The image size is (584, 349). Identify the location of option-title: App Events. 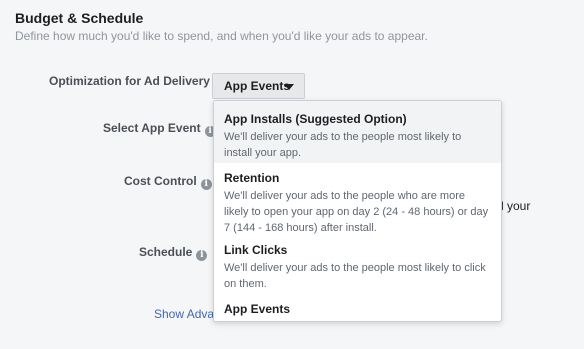
(257, 309).